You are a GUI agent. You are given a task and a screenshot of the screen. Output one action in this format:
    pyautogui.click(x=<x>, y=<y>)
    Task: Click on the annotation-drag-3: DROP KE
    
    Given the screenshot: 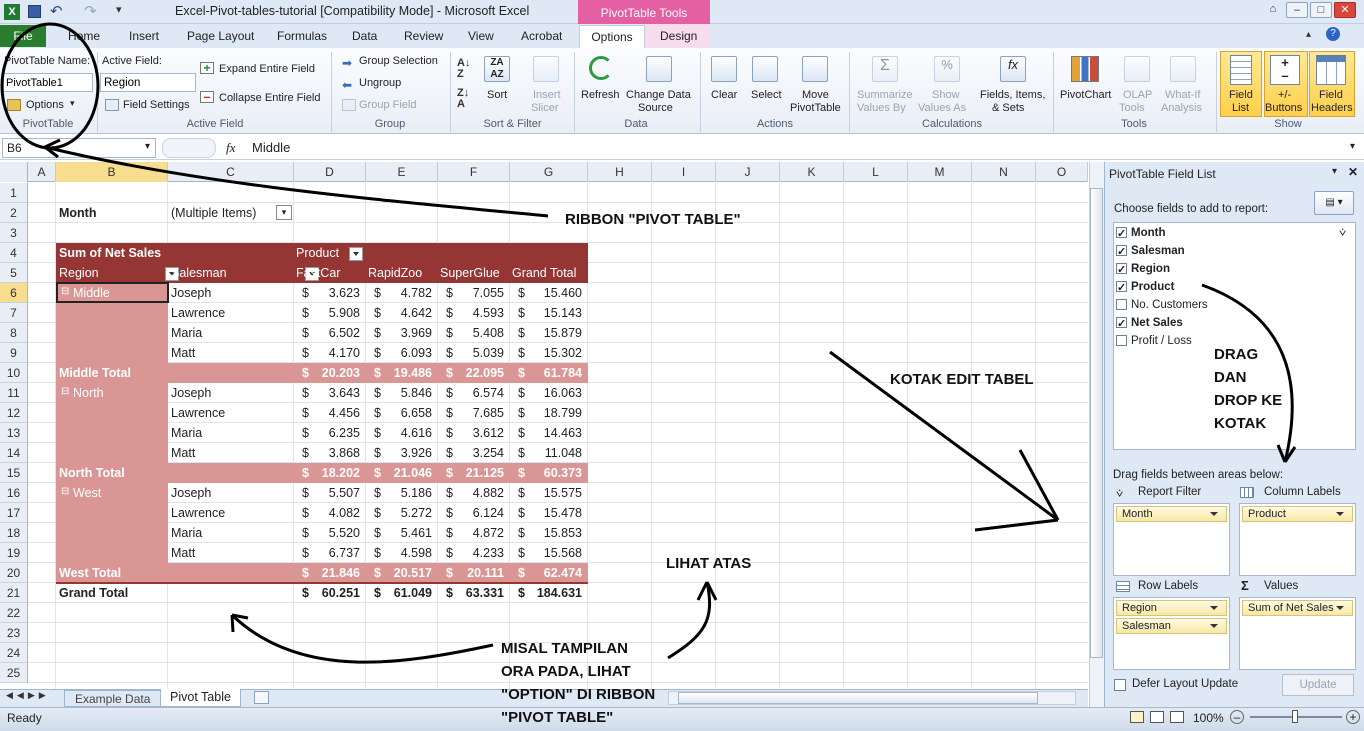 What is the action you would take?
    pyautogui.click(x=1248, y=400)
    